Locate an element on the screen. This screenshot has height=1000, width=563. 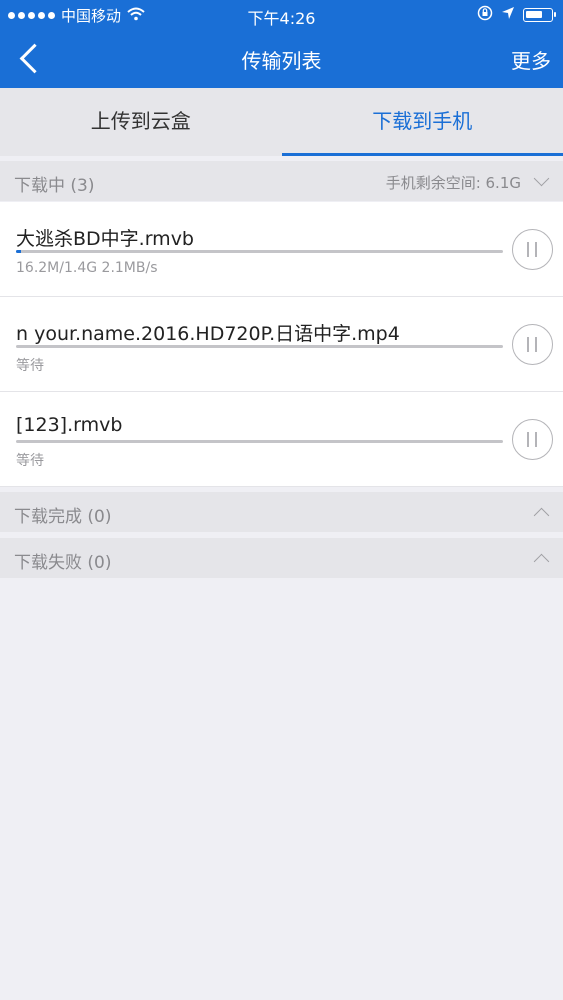
status-bar: 中国移动 下午4:26 is located at coordinates (281, 14).